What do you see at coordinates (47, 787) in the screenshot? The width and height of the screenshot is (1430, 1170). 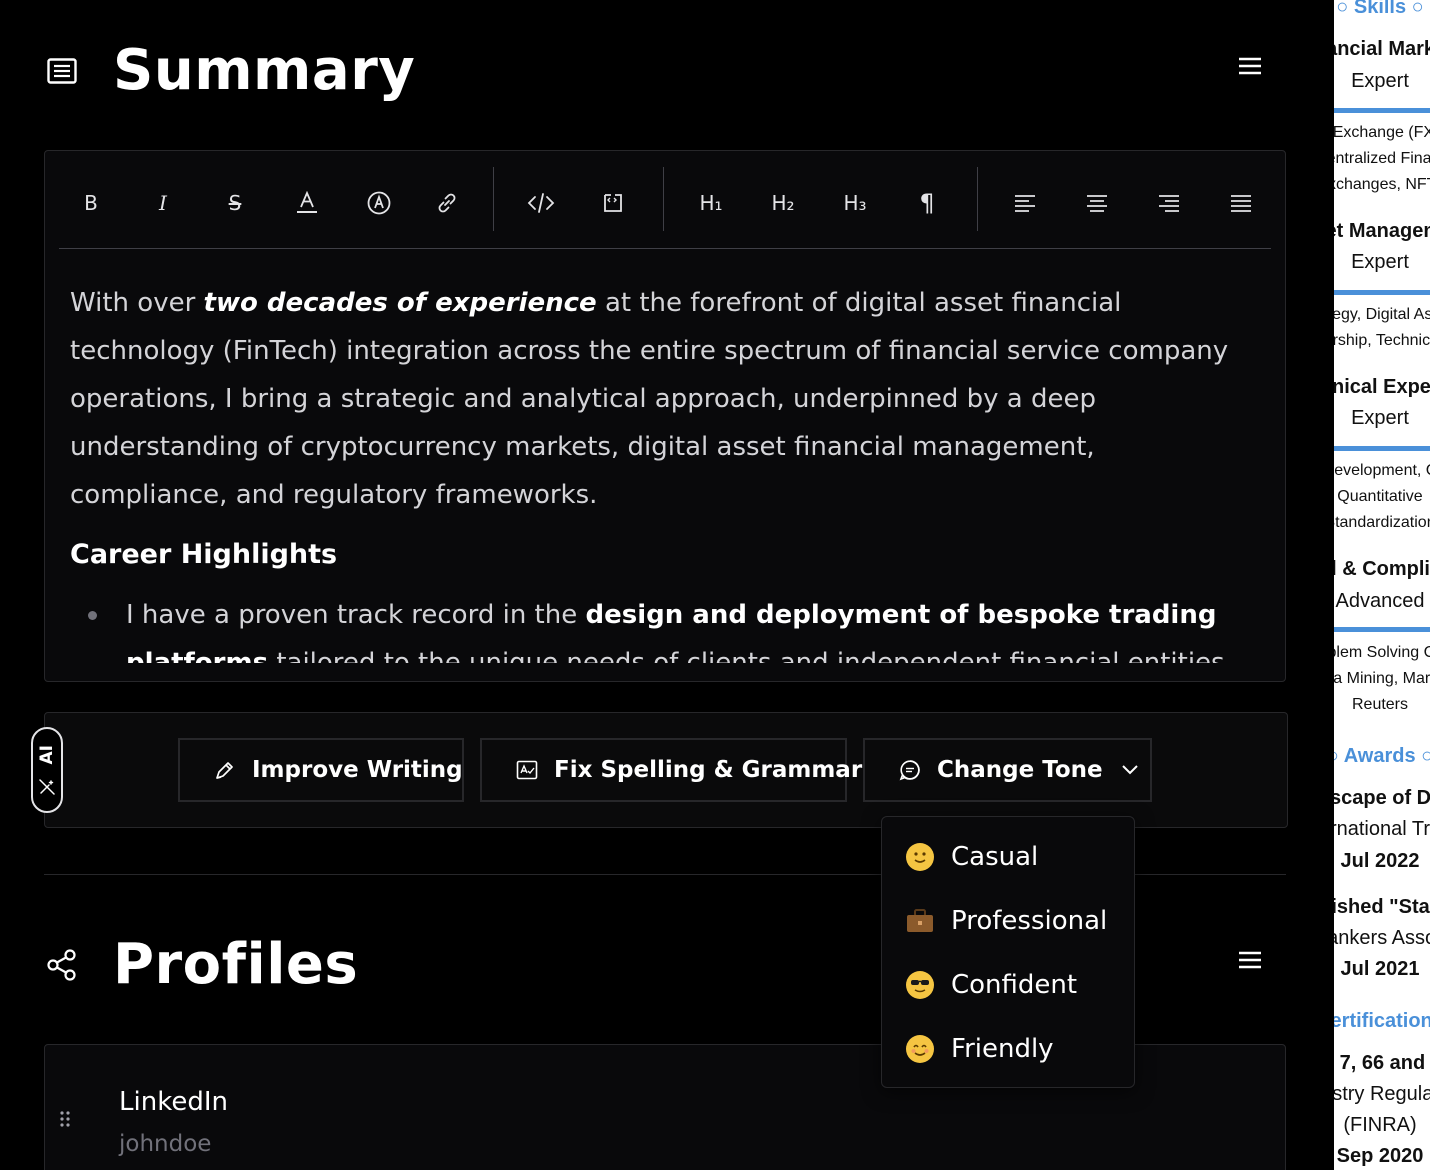 I see `magic-wand-off-icon` at bounding box center [47, 787].